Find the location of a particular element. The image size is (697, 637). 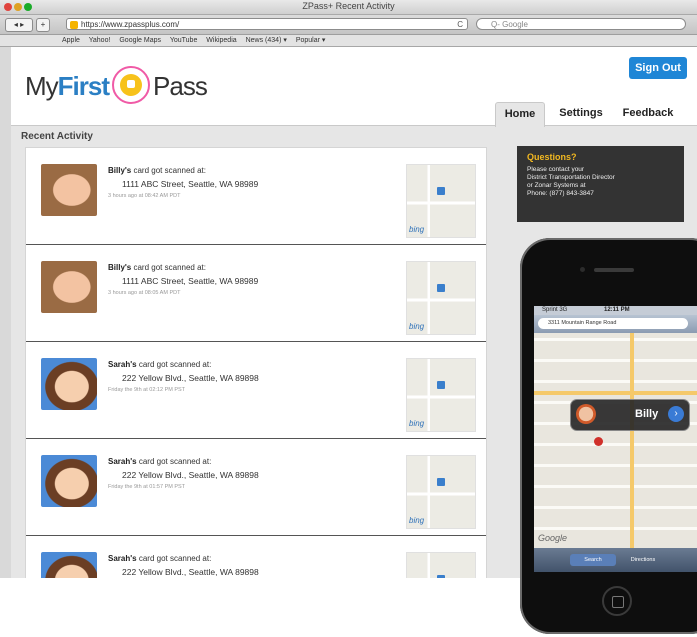

window-title: ZPass+ Recent Activity is located at coordinates (348, 6).